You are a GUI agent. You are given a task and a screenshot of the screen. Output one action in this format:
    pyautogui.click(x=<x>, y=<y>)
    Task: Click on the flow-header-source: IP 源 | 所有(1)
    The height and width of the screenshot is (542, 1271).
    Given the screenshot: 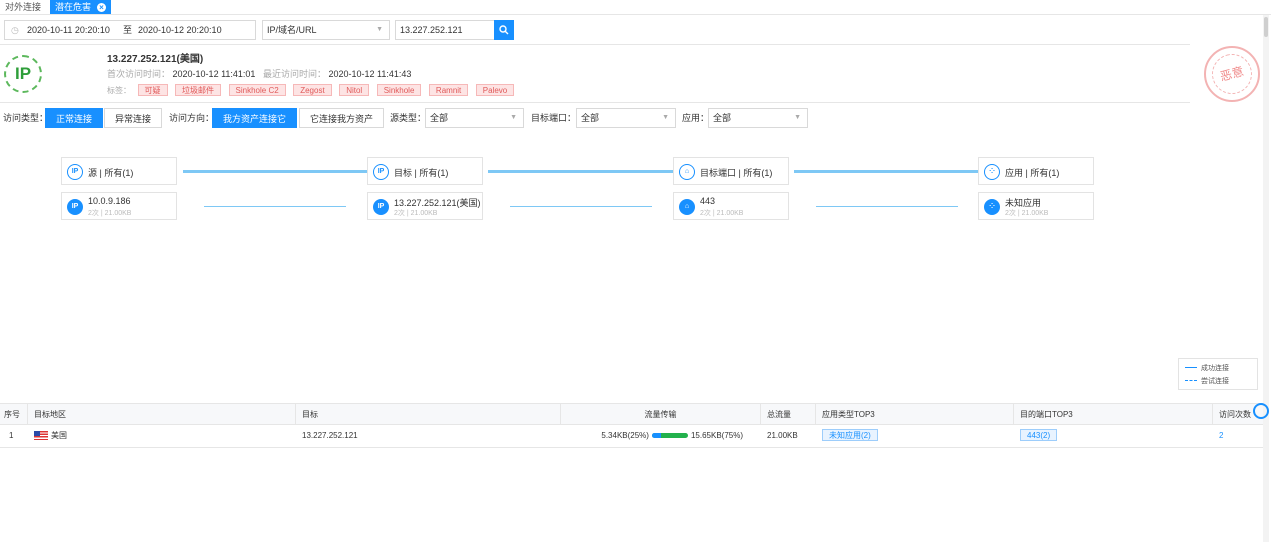 What is the action you would take?
    pyautogui.click(x=119, y=171)
    